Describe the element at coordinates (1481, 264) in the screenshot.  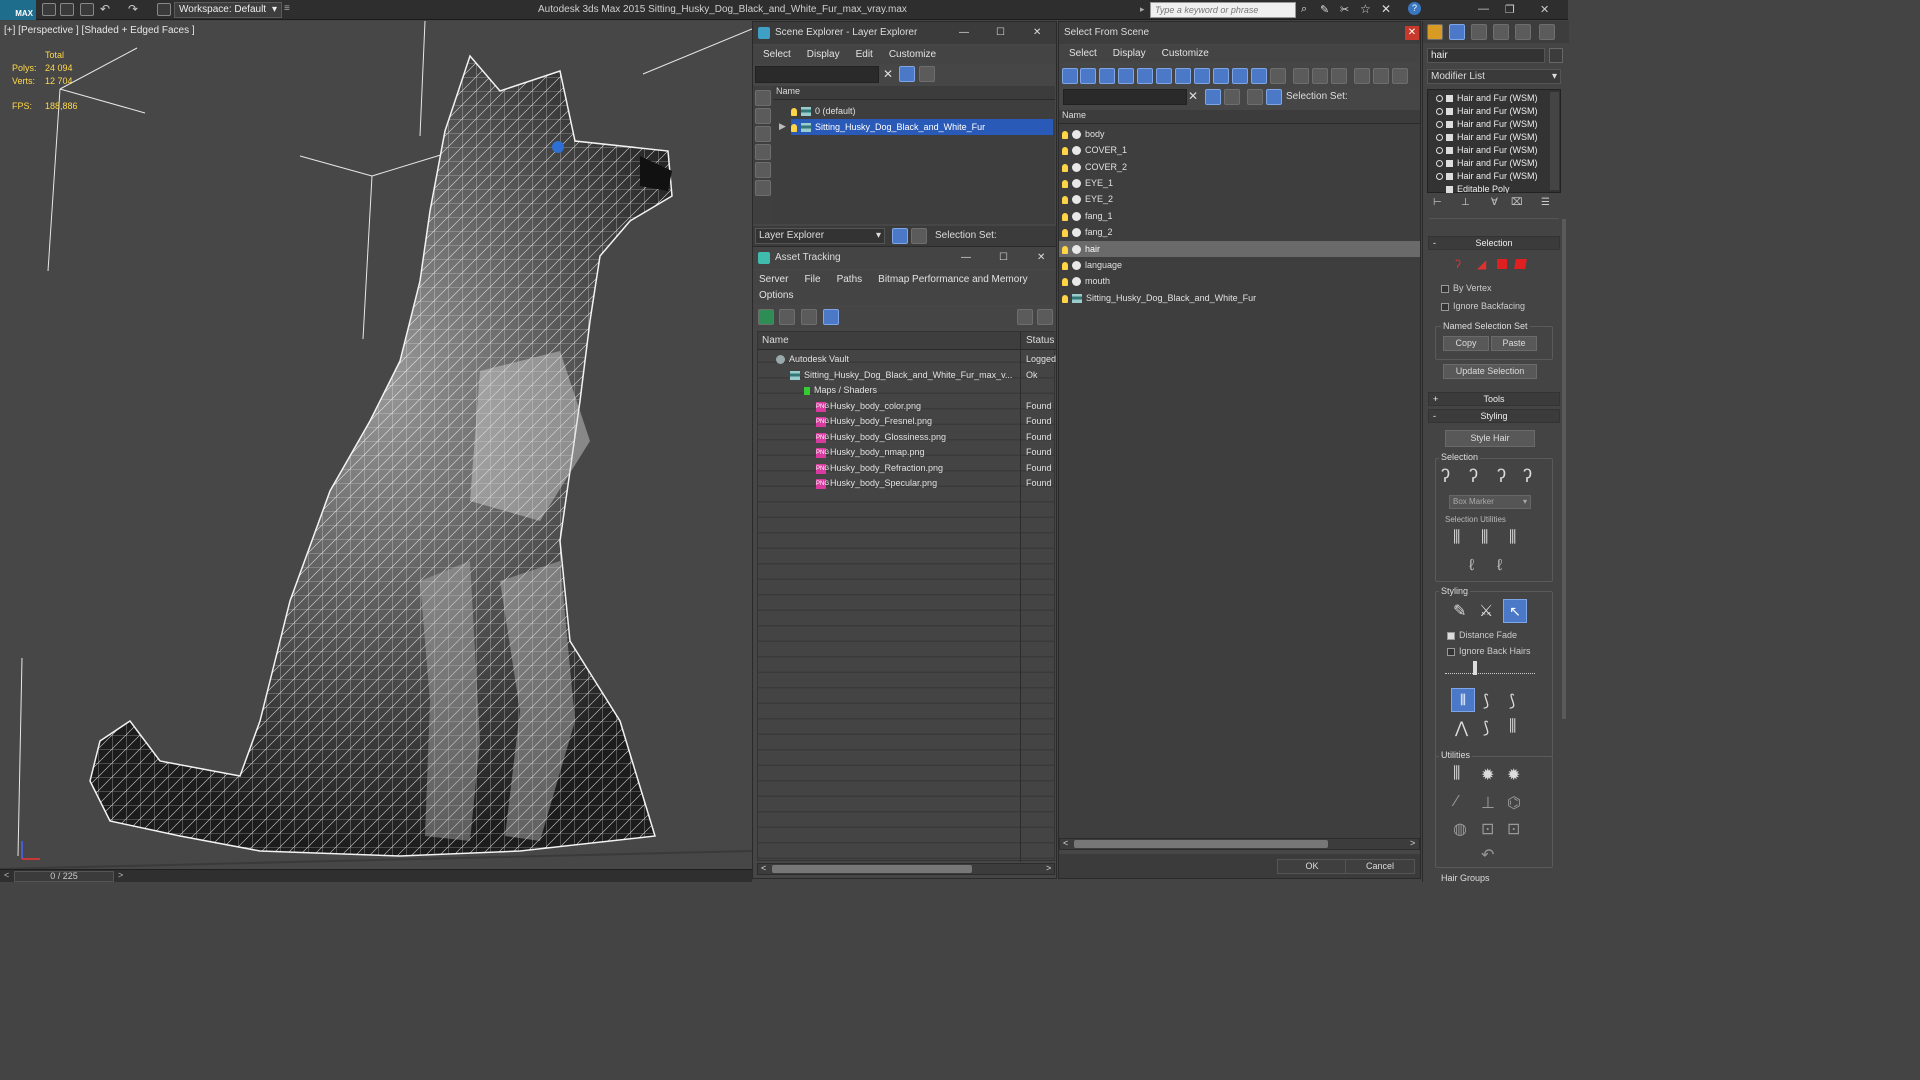
I see `strand-selection-icon: ◢` at that location.